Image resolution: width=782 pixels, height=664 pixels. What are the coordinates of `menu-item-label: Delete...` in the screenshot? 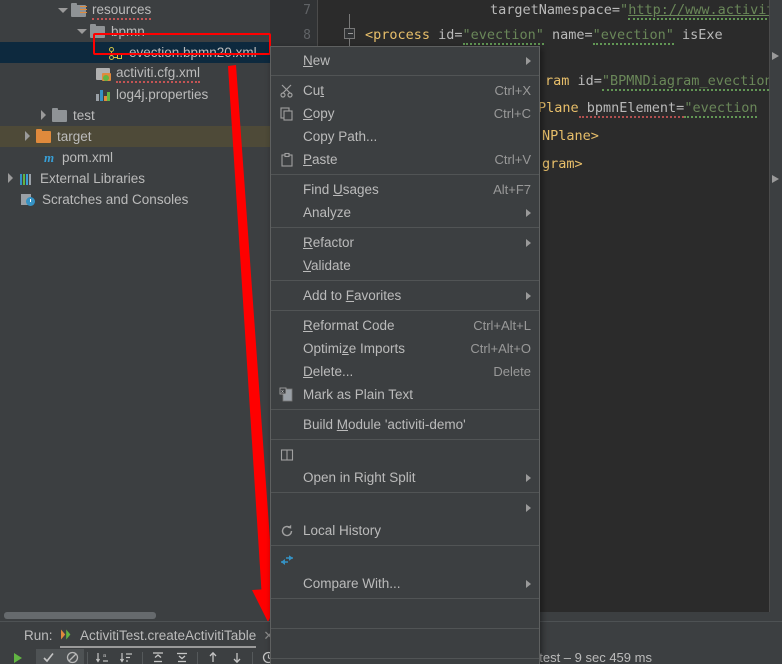 It's located at (328, 371).